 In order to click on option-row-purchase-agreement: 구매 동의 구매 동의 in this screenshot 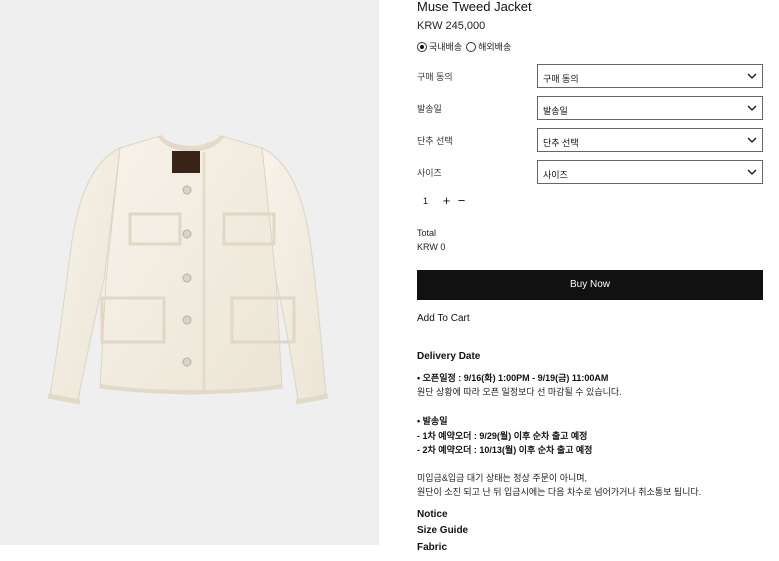, I will do `click(590, 76)`.